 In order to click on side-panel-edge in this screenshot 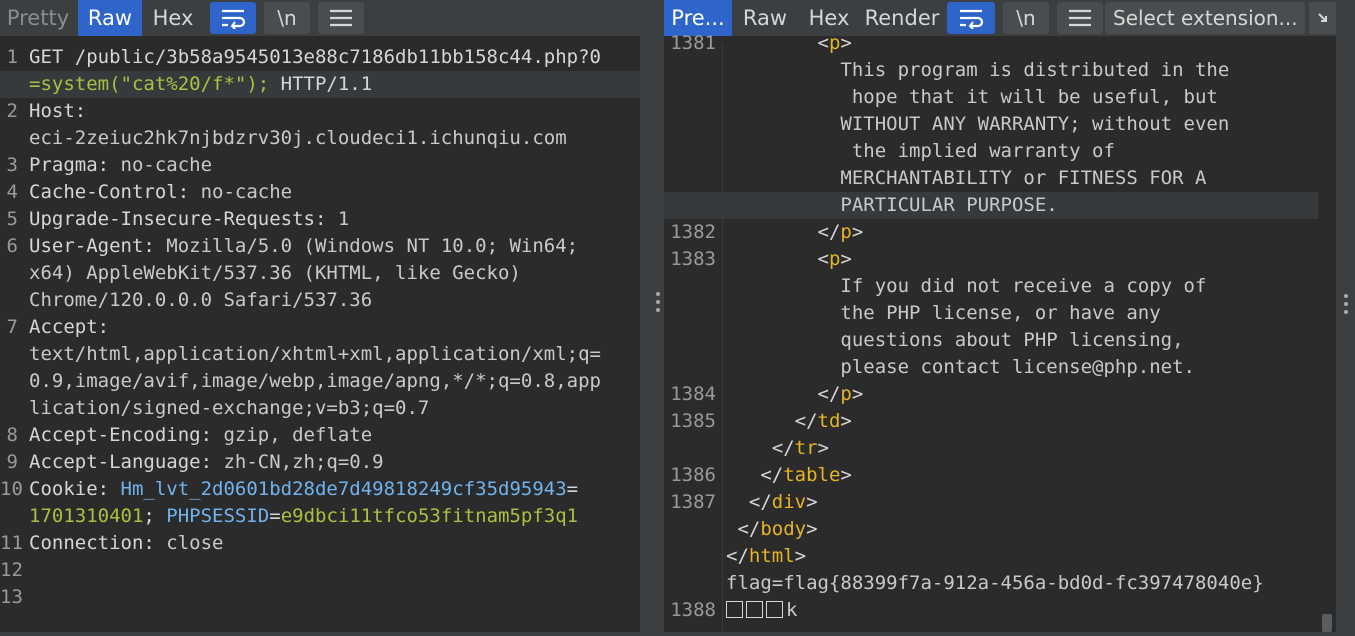, I will do `click(1345, 318)`.